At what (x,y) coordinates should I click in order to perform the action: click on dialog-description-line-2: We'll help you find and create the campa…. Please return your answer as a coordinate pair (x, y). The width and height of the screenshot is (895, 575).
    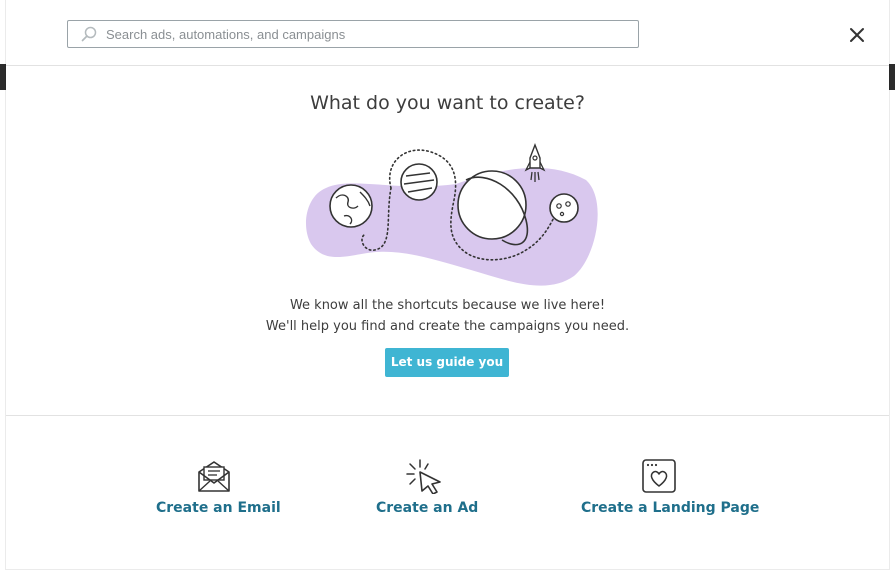
    Looking at the image, I should click on (447, 326).